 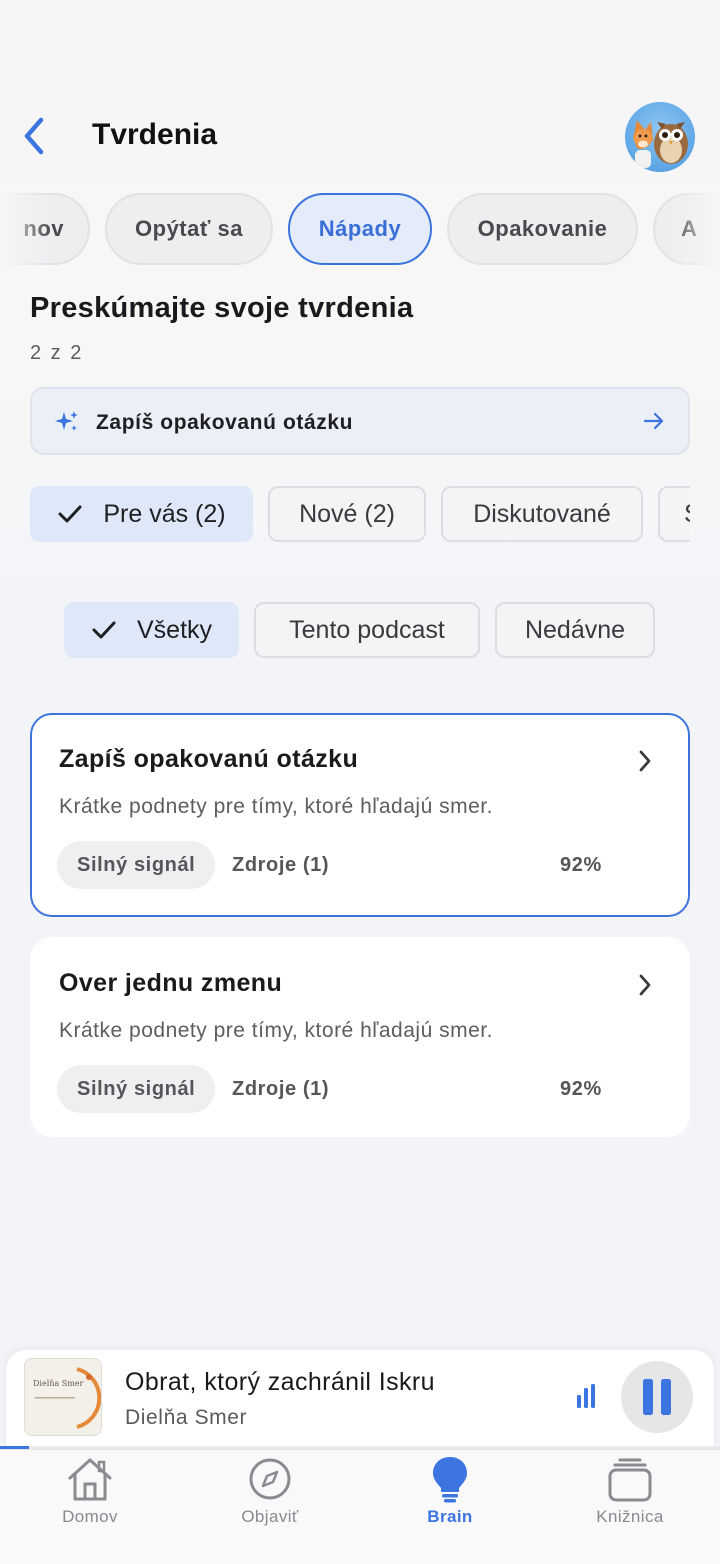 I want to click on tab-label: Opýtať sa, so click(x=189, y=228).